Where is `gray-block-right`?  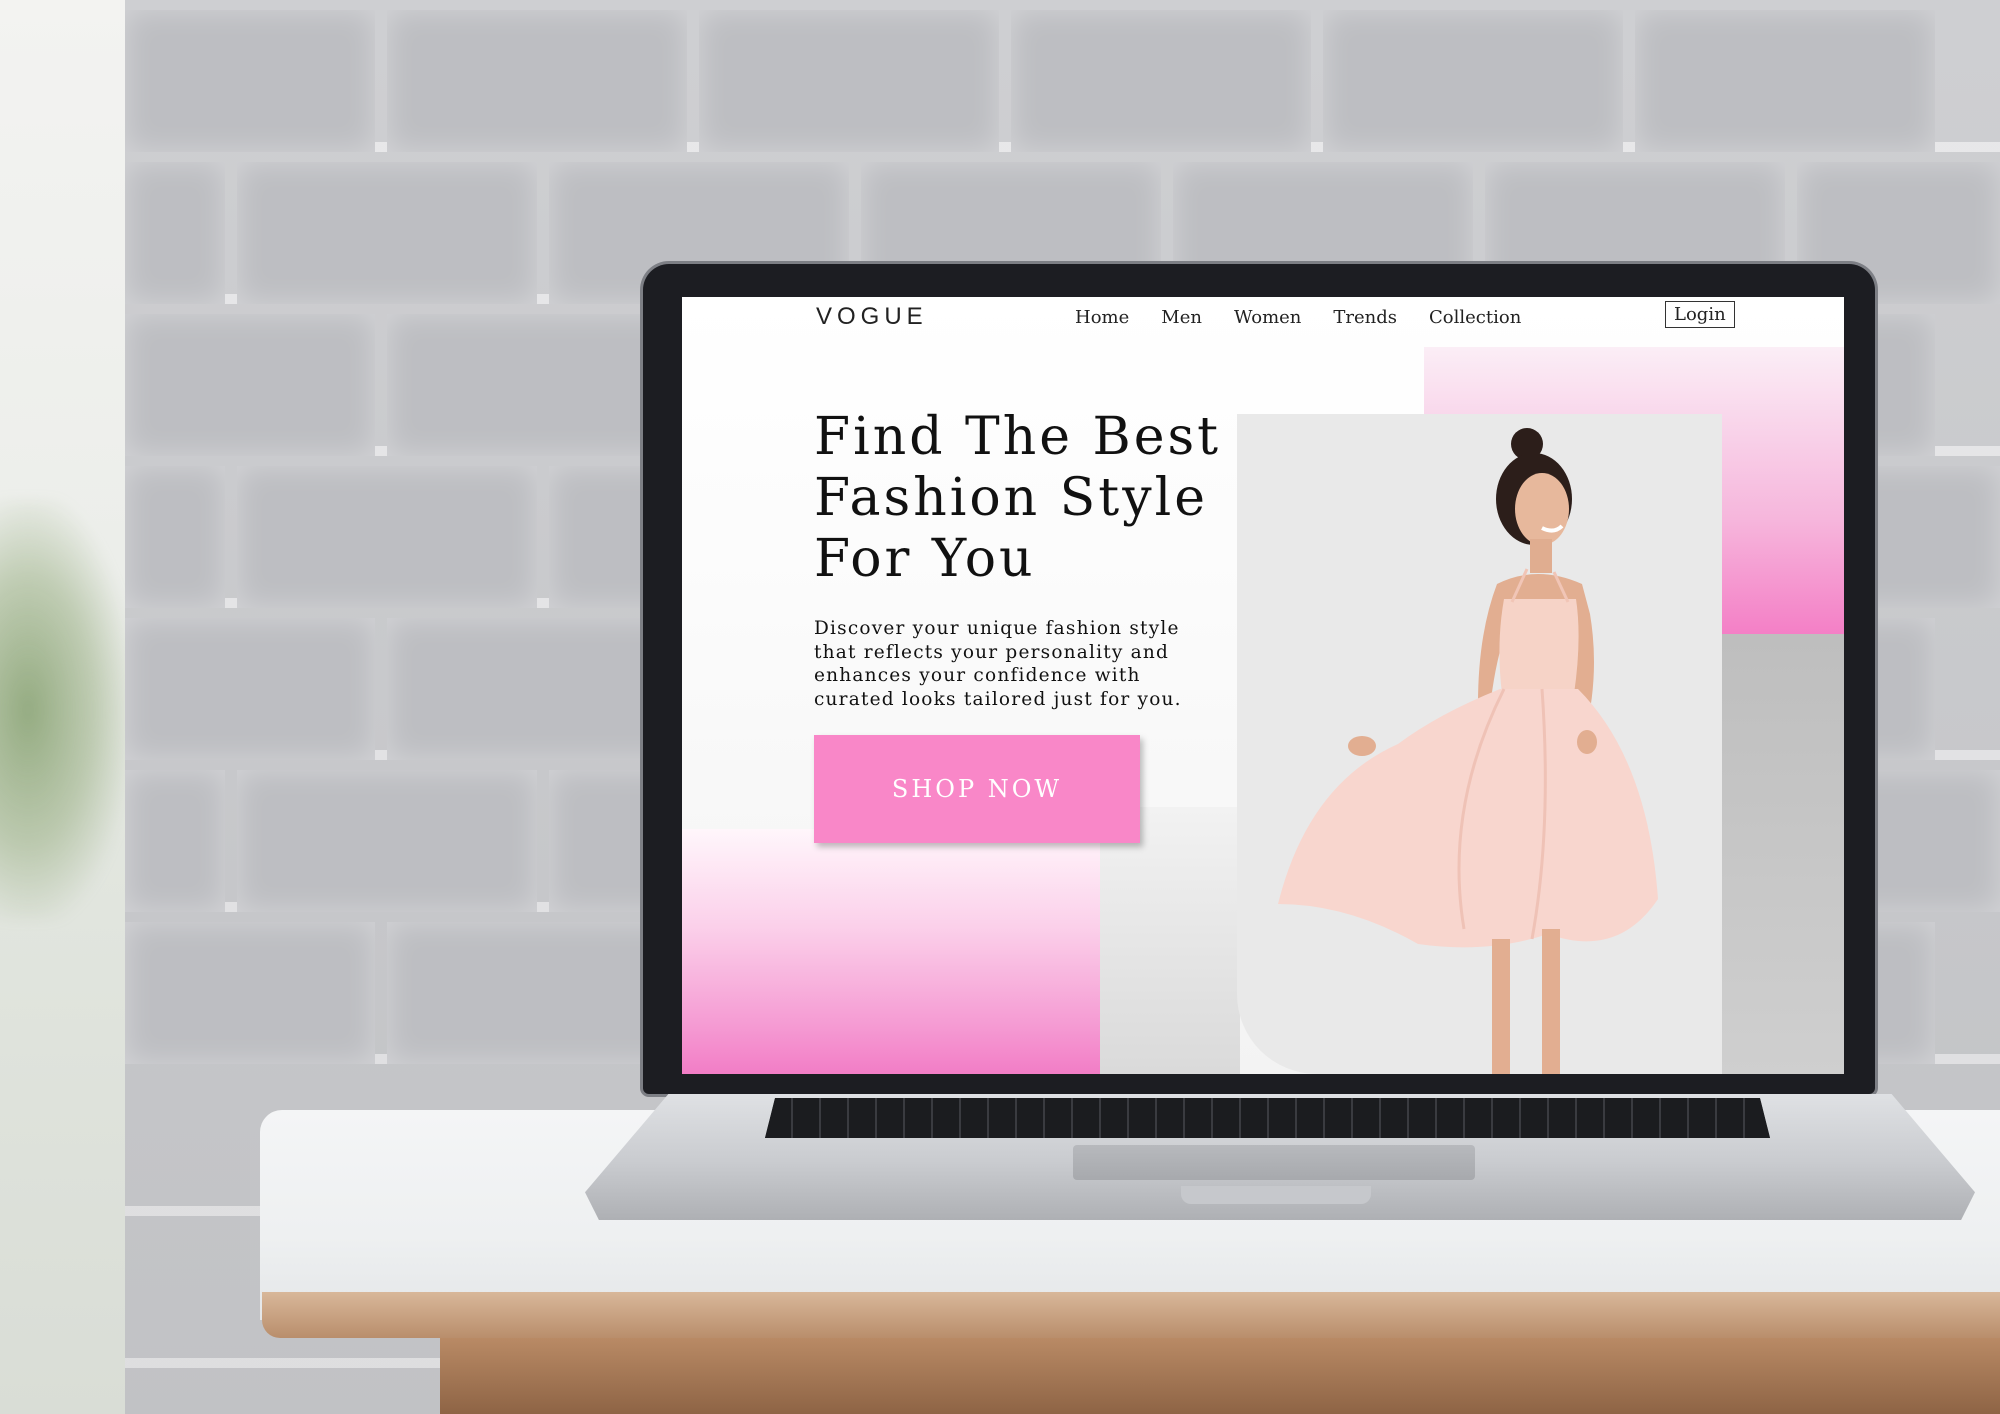 gray-block-right is located at coordinates (1783, 854).